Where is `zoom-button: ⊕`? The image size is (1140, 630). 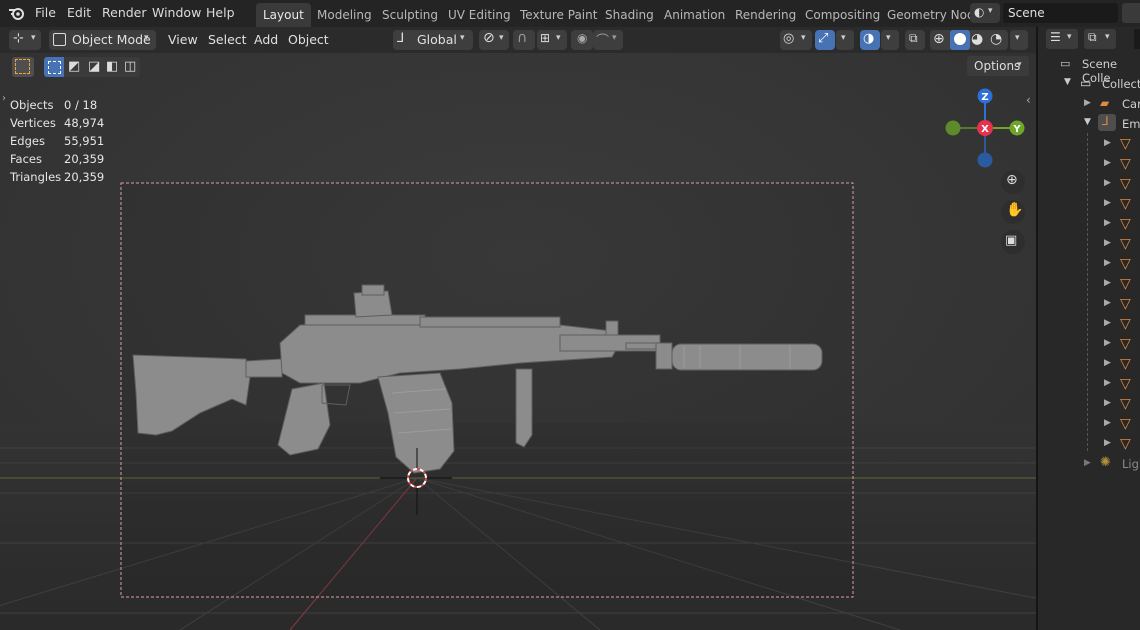
zoom-button: ⊕ is located at coordinates (1013, 182).